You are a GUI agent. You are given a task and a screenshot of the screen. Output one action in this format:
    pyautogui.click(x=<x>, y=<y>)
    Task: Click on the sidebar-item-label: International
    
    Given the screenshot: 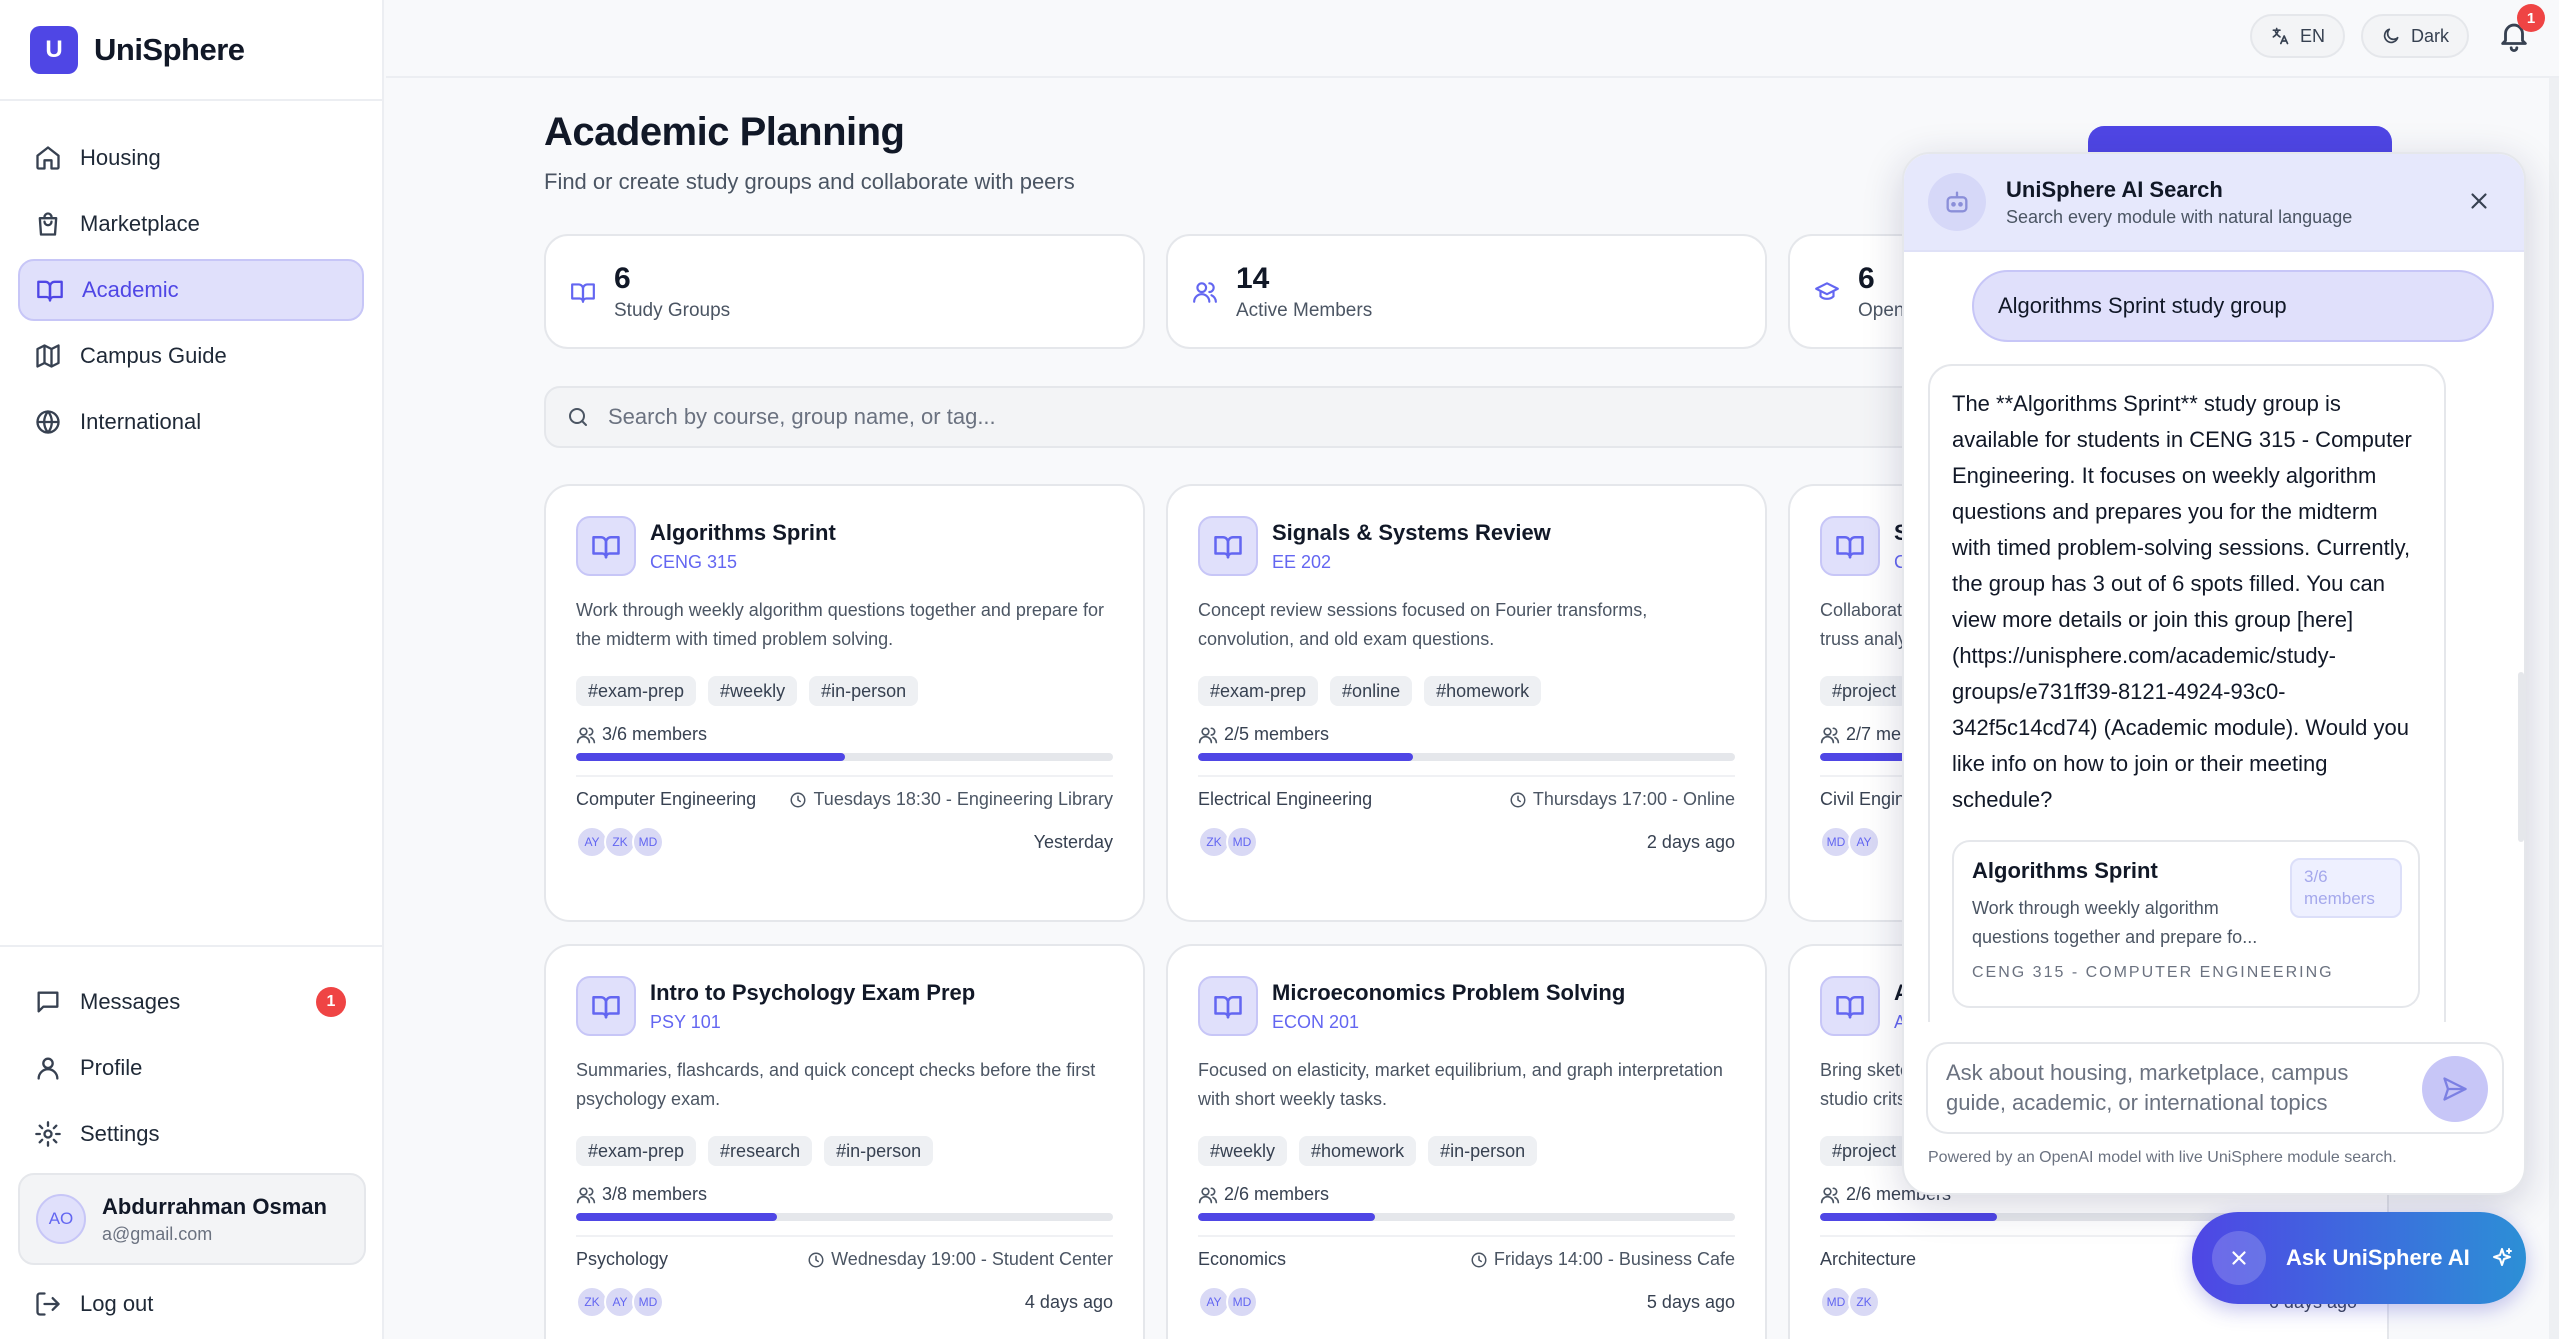 What is the action you would take?
    pyautogui.click(x=141, y=421)
    